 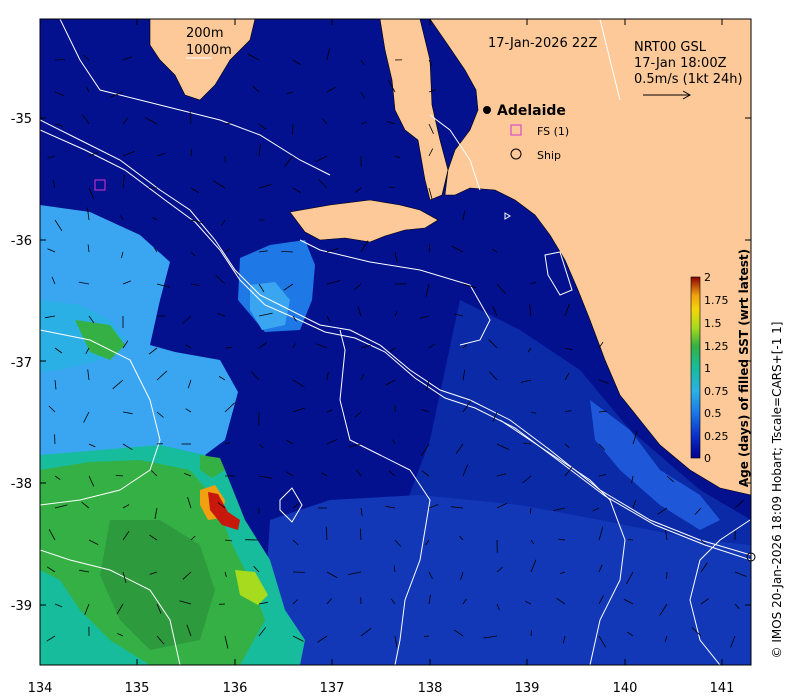 What do you see at coordinates (430, 688) in the screenshot?
I see `x-tick-label: 138` at bounding box center [430, 688].